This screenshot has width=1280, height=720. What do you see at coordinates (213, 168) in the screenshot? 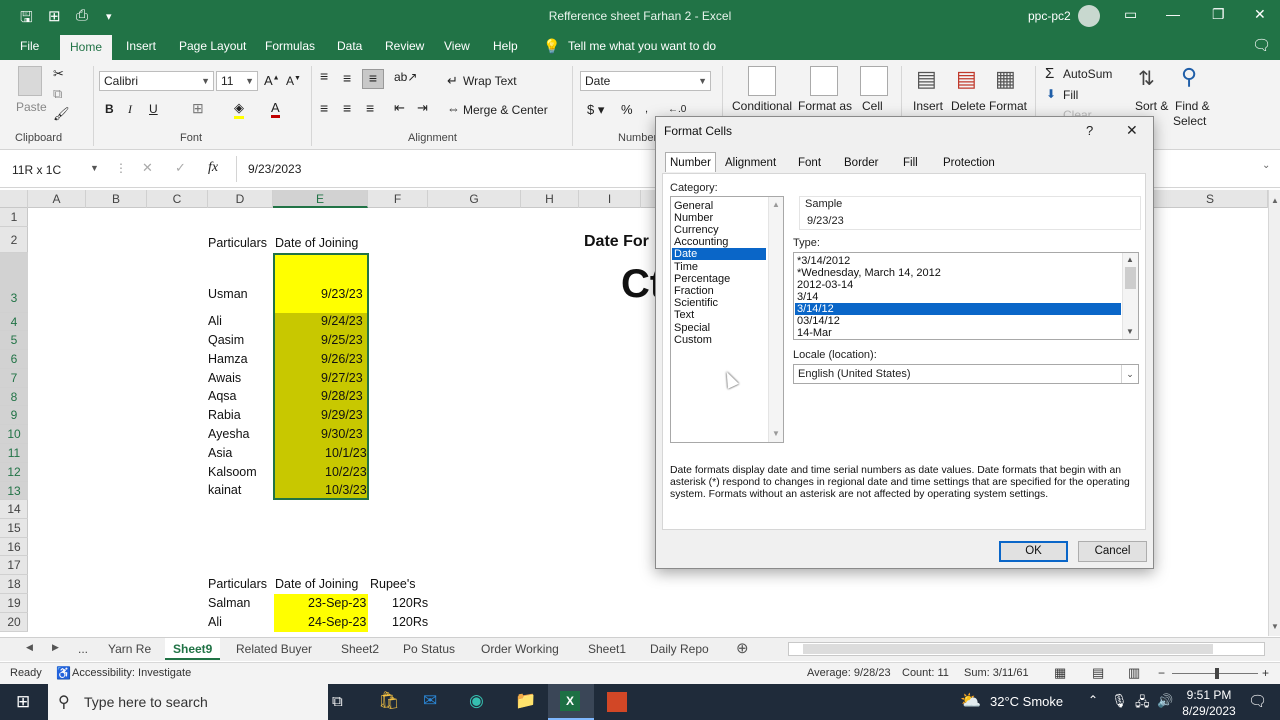
I see `insert-function-icon: fx` at bounding box center [213, 168].